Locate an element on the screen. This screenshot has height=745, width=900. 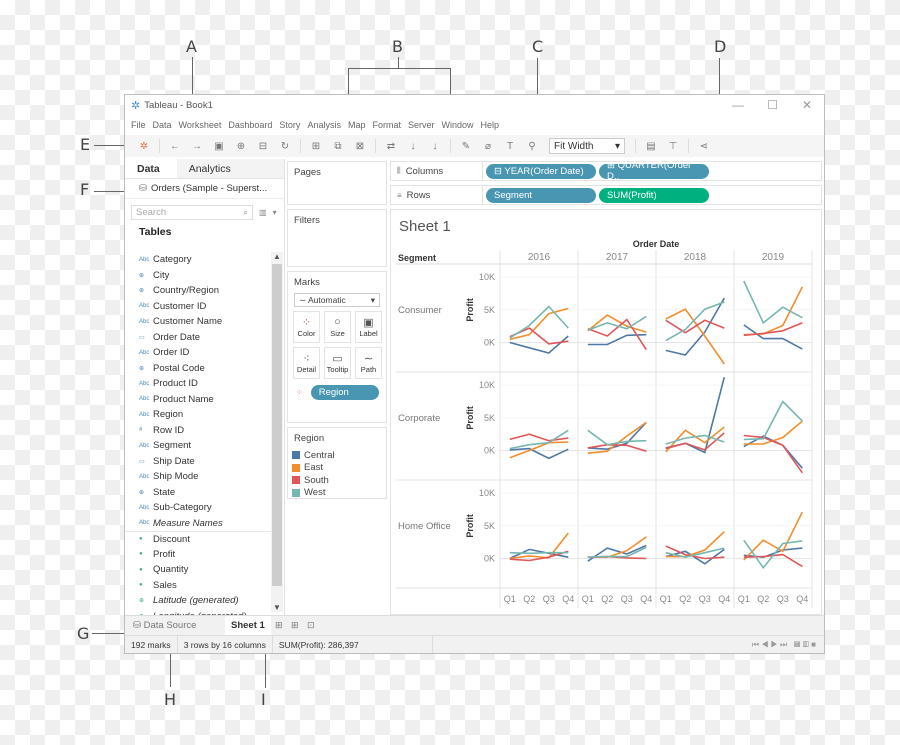
field-item: Abc Region is located at coordinates (198, 415).